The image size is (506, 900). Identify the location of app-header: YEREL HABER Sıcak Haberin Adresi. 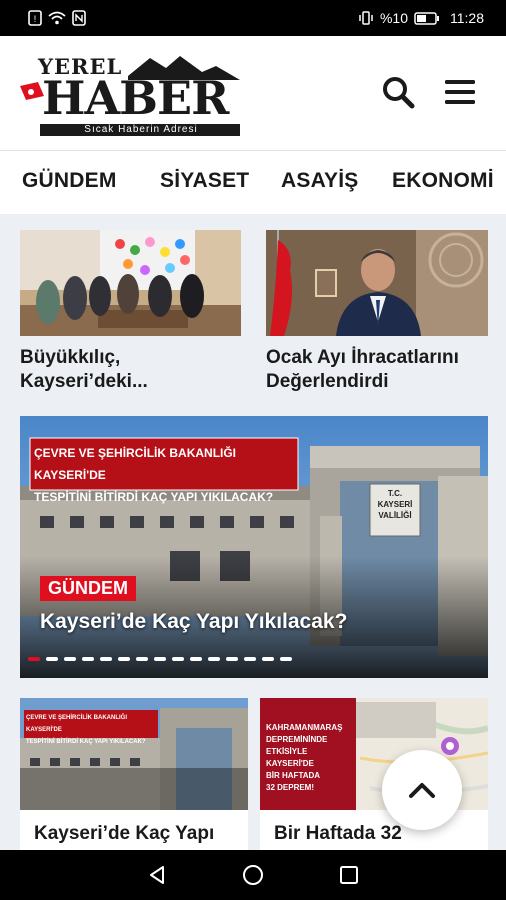
(253, 93).